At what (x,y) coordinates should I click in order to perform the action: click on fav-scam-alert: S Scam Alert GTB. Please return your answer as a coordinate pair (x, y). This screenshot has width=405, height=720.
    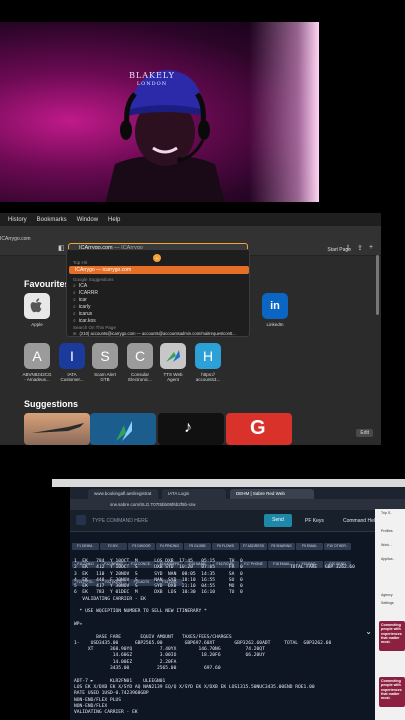
    Looking at the image, I should click on (105, 362).